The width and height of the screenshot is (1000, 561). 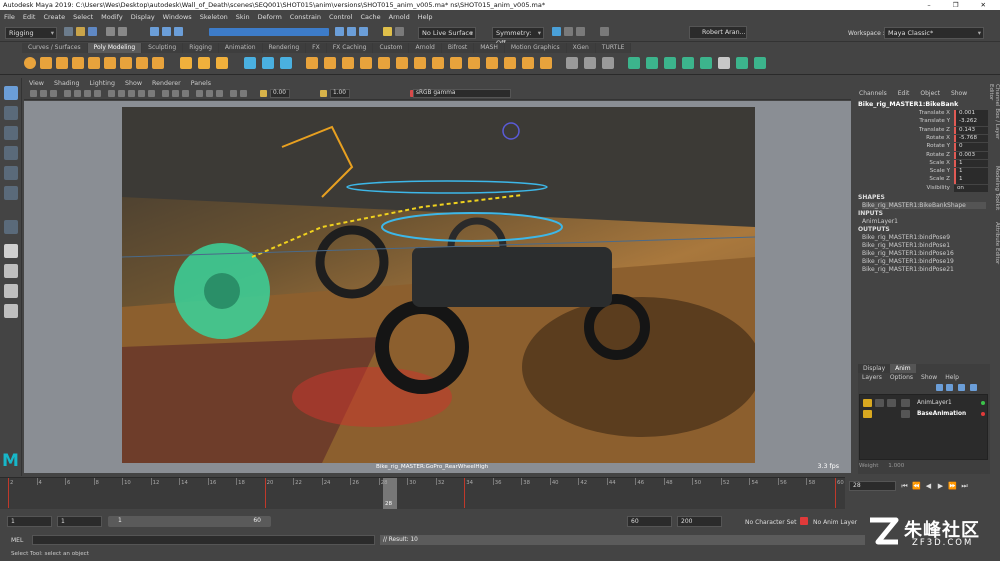 I want to click on wedge-icon, so click(x=492, y=63).